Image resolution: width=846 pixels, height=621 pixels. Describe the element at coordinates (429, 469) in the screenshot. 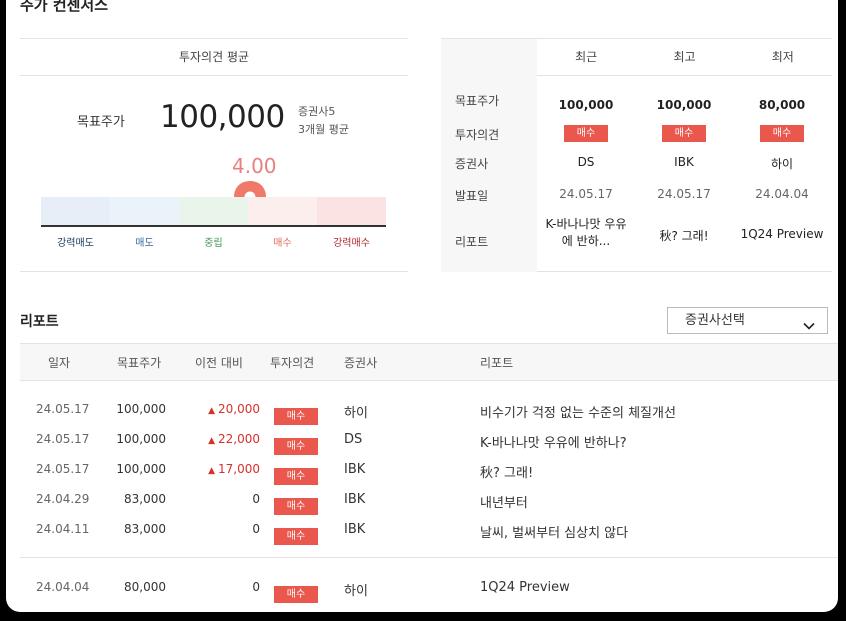

I see `table-row: 24.05.17 100,000 ▲ 17,000 매수 IBK 秋? 그래!` at that location.